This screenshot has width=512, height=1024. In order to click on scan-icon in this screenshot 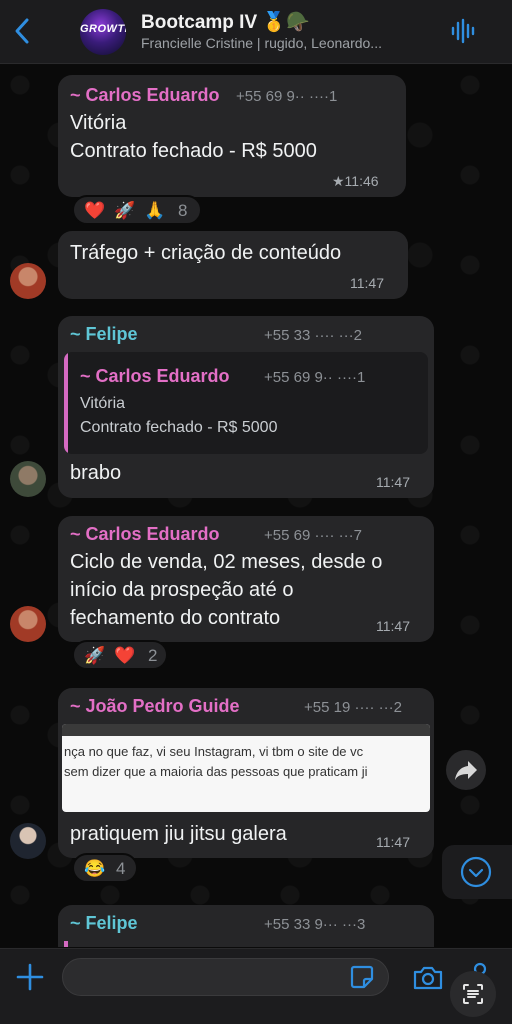, I will do `click(473, 994)`.